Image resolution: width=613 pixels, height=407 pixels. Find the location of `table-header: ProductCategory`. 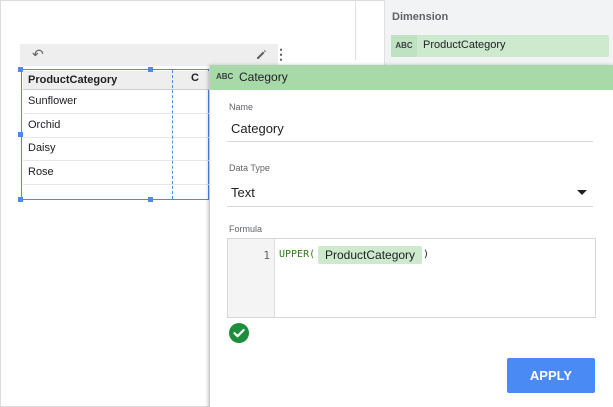

table-header: ProductCategory is located at coordinates (116, 80).